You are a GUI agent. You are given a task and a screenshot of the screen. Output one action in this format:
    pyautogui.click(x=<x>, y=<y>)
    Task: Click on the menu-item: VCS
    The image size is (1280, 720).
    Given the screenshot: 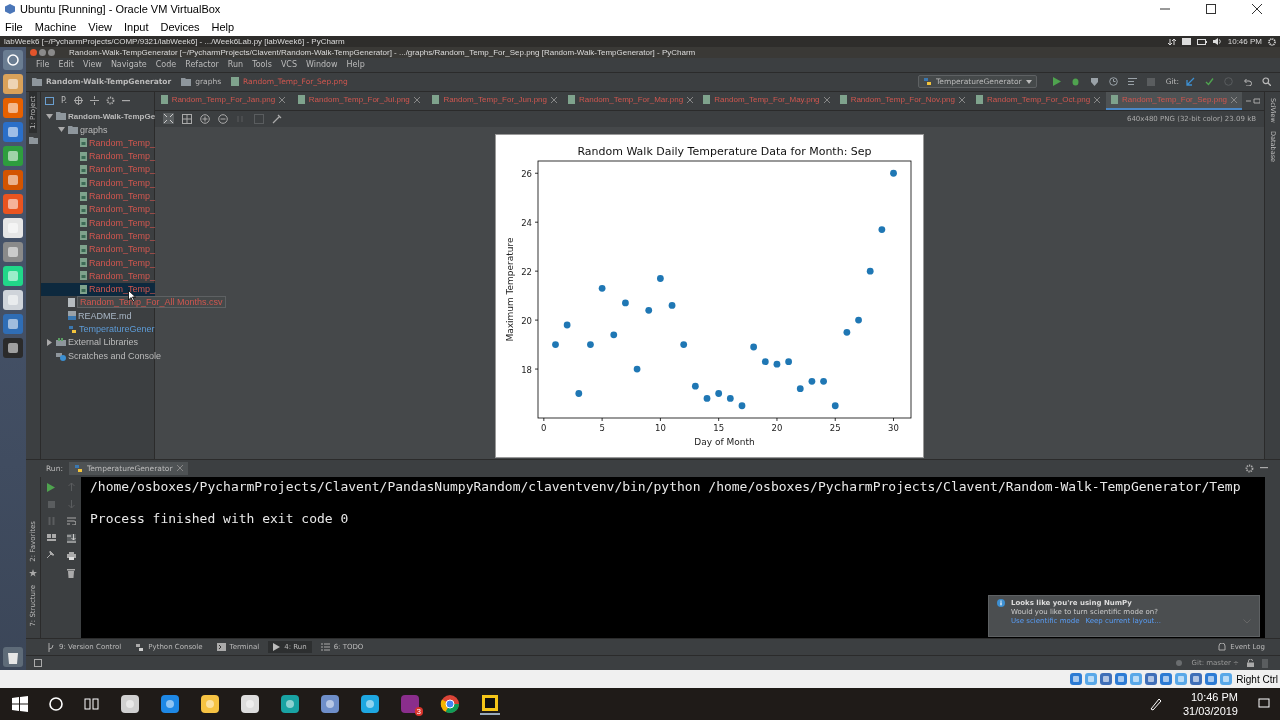 What is the action you would take?
    pyautogui.click(x=288, y=65)
    